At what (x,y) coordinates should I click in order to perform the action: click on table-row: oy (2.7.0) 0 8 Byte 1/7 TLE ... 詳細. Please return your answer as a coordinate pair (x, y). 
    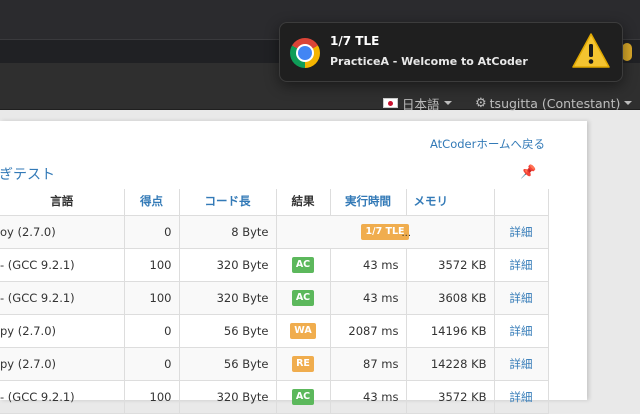
    Looking at the image, I should click on (274, 231).